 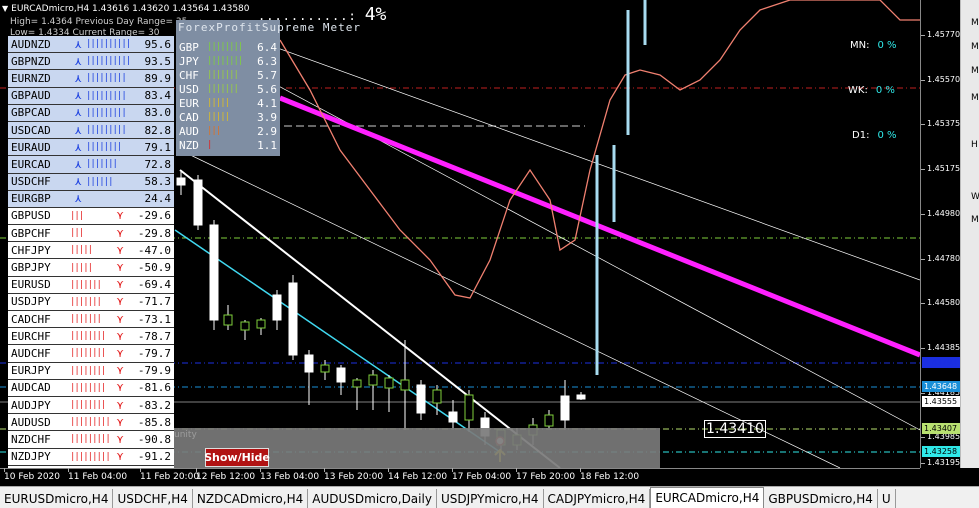 What do you see at coordinates (941, 428) in the screenshot?
I see `price-level-box: 1.43407` at bounding box center [941, 428].